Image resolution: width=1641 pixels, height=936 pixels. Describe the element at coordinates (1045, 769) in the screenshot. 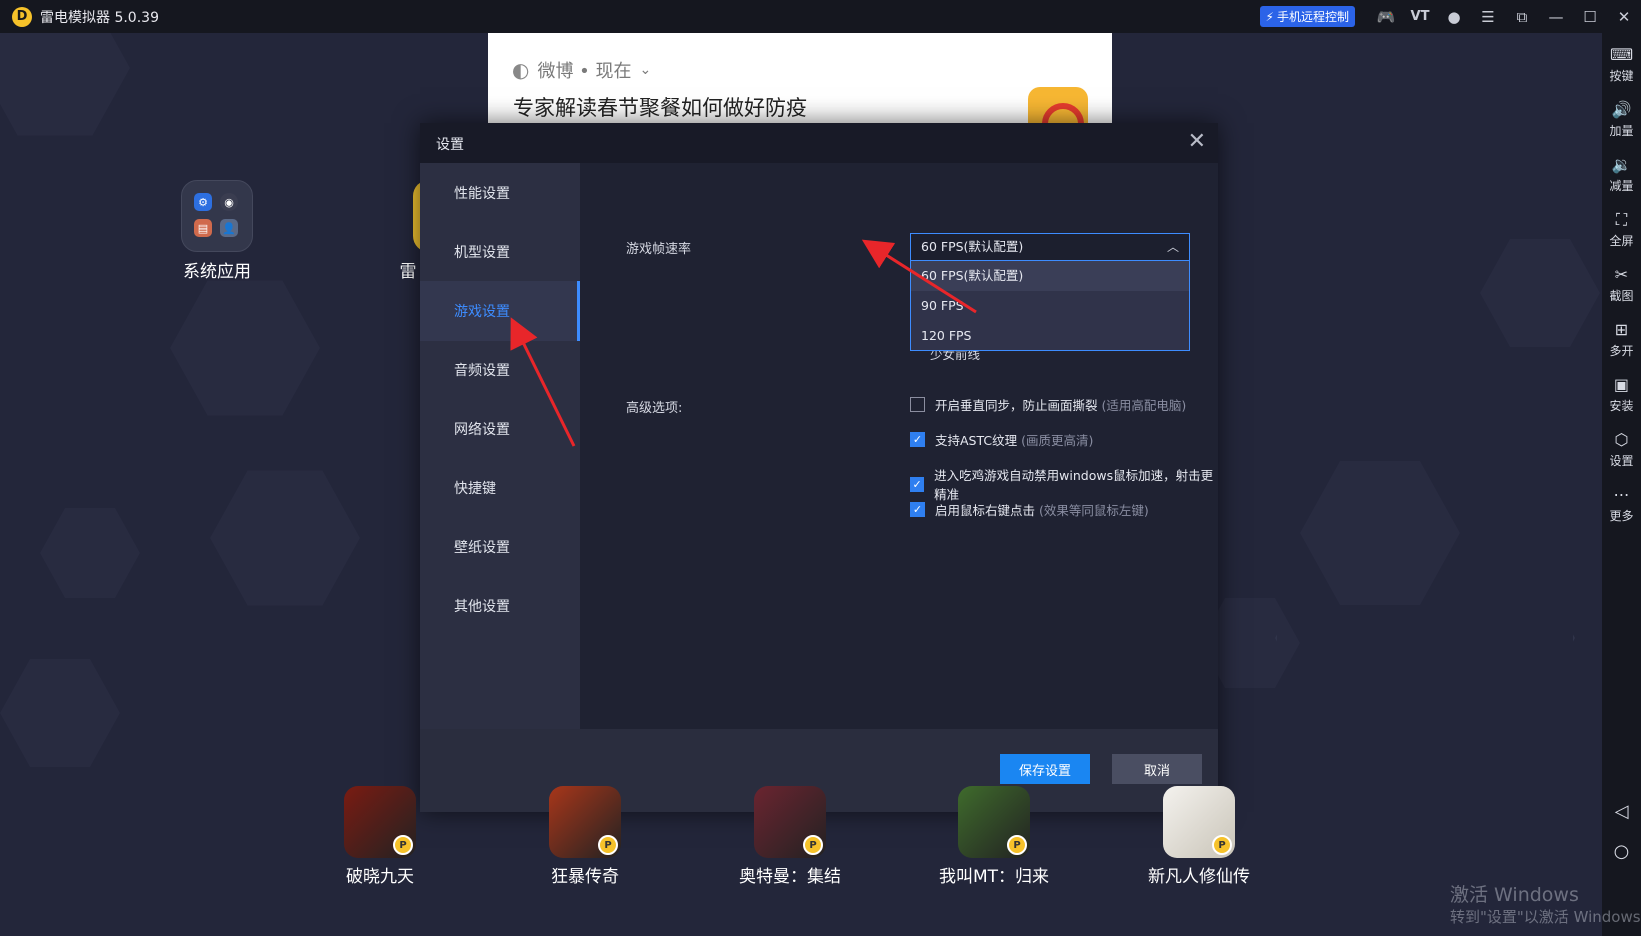

I see `save-settings-button: 保存设置` at that location.